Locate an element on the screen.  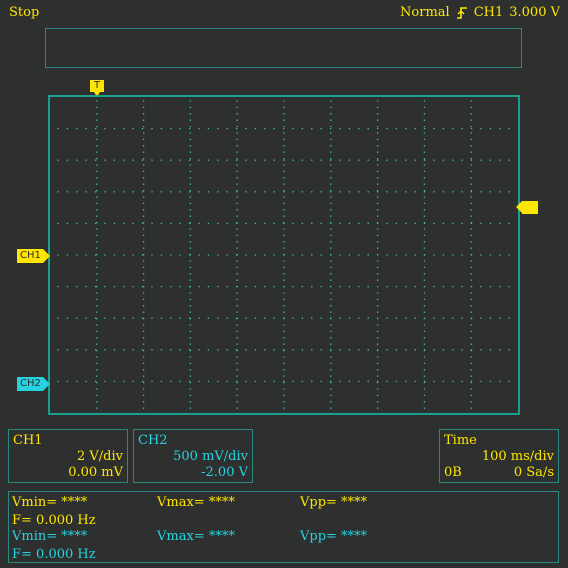
ch2-offset: -2.00 V is located at coordinates (224, 472).